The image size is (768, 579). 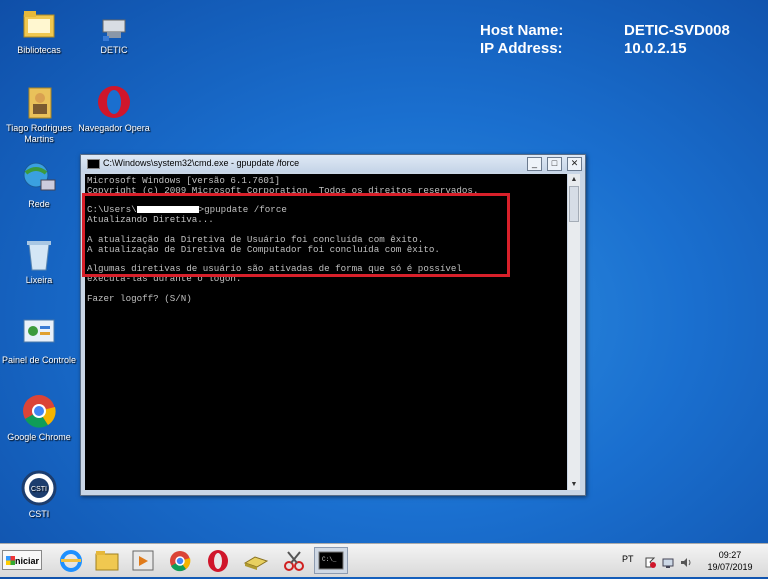 What do you see at coordinates (114, 29) in the screenshot?
I see `network-drive-icon` at bounding box center [114, 29].